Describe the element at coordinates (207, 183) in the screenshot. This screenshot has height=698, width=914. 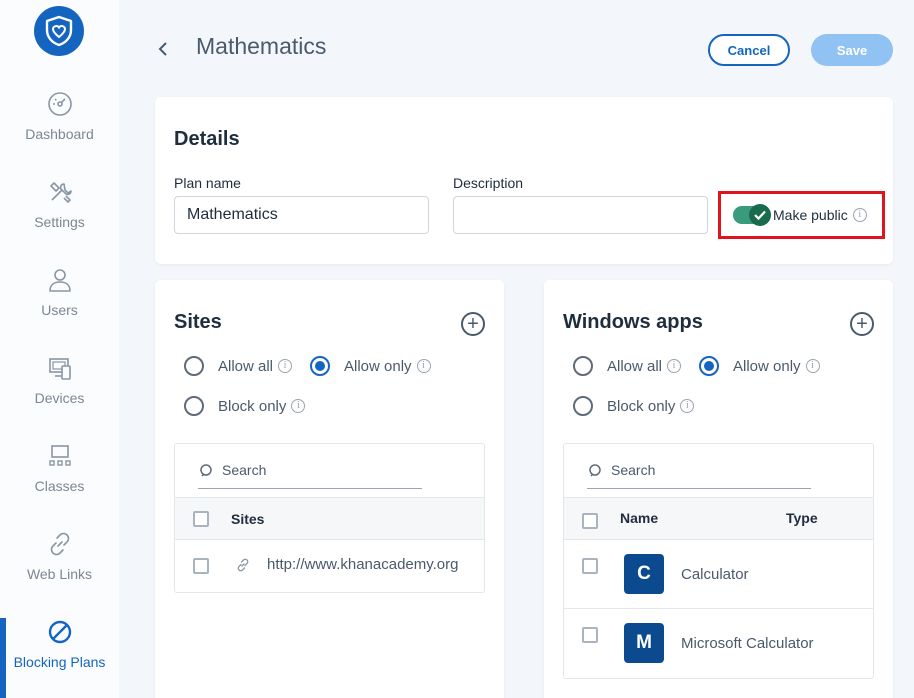
I see `plan-name-label: Plan name` at that location.